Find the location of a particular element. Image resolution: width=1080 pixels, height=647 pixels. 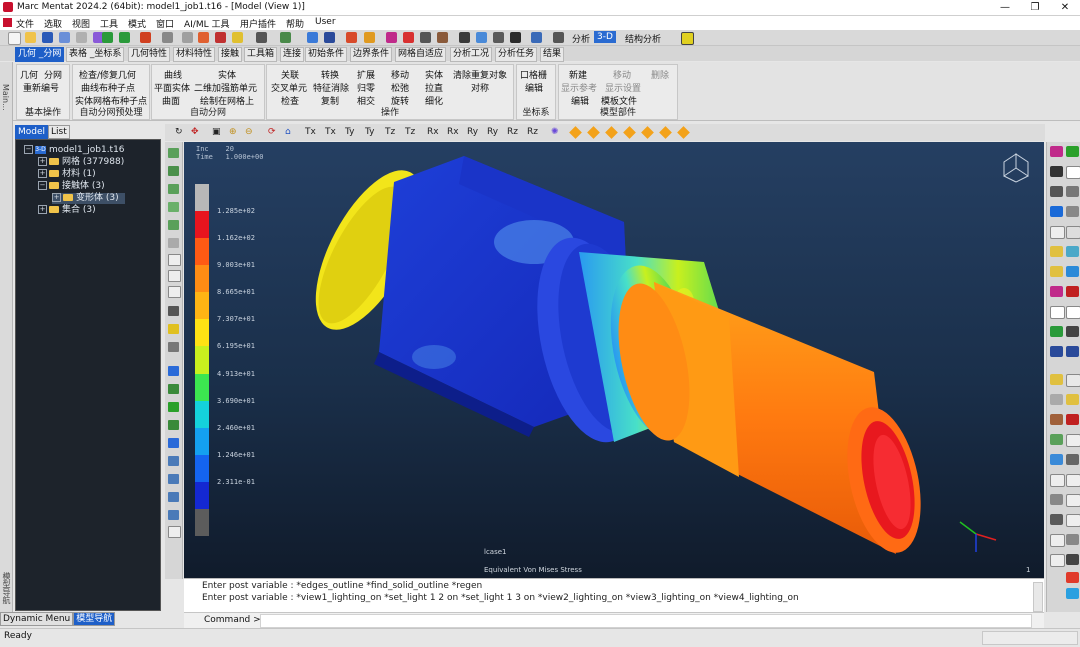

tab-initial-conditions: 初始条件 is located at coordinates (326, 54).